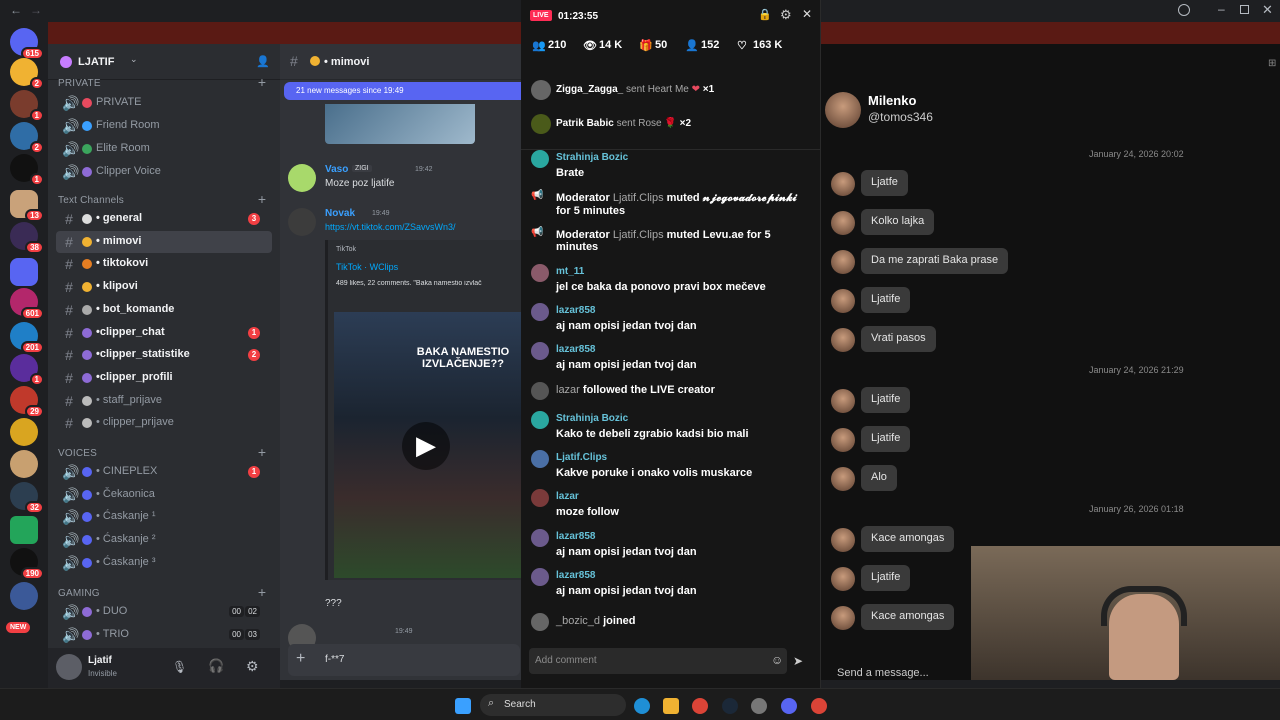 The width and height of the screenshot is (1280, 720). Describe the element at coordinates (27, 238) in the screenshot. I see `guild-icon: 38` at that location.